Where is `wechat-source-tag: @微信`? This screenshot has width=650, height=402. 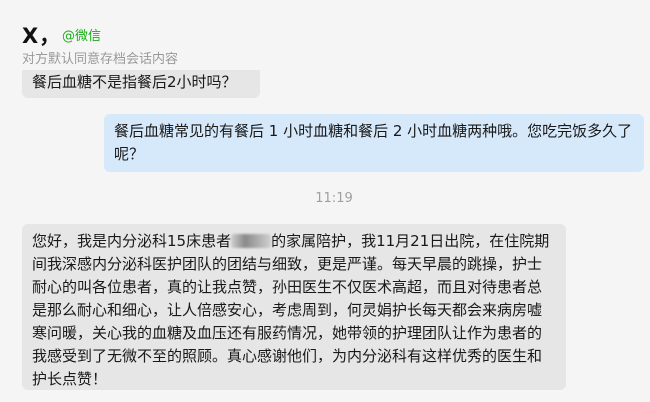
wechat-source-tag: @微信 is located at coordinates (82, 36).